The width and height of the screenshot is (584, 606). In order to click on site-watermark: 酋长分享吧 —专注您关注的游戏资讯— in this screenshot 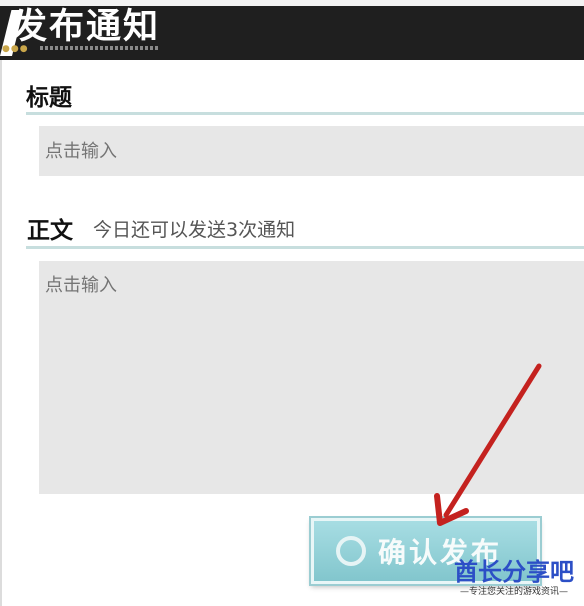, I will do `click(514, 578)`.